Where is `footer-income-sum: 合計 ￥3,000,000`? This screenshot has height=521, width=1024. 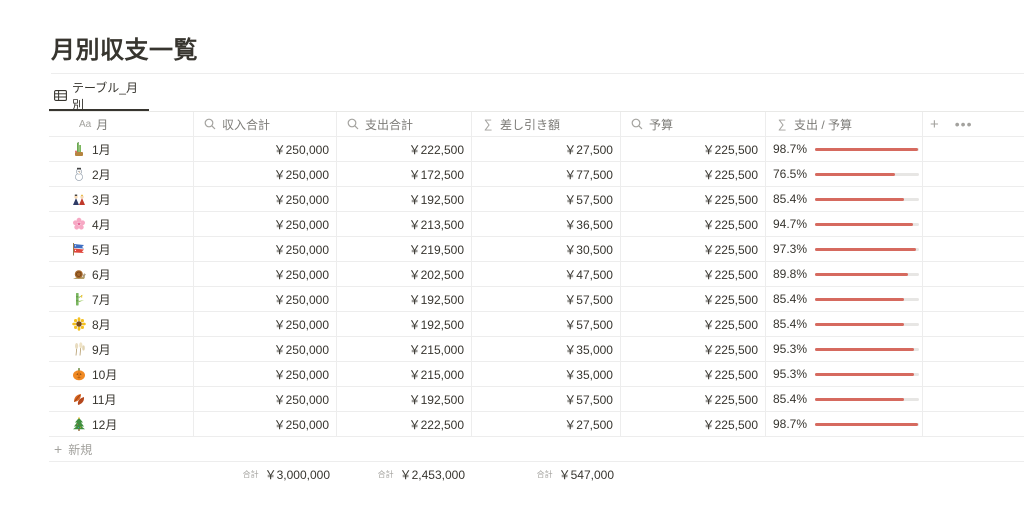 footer-income-sum: 合計 ￥3,000,000 is located at coordinates (265, 474).